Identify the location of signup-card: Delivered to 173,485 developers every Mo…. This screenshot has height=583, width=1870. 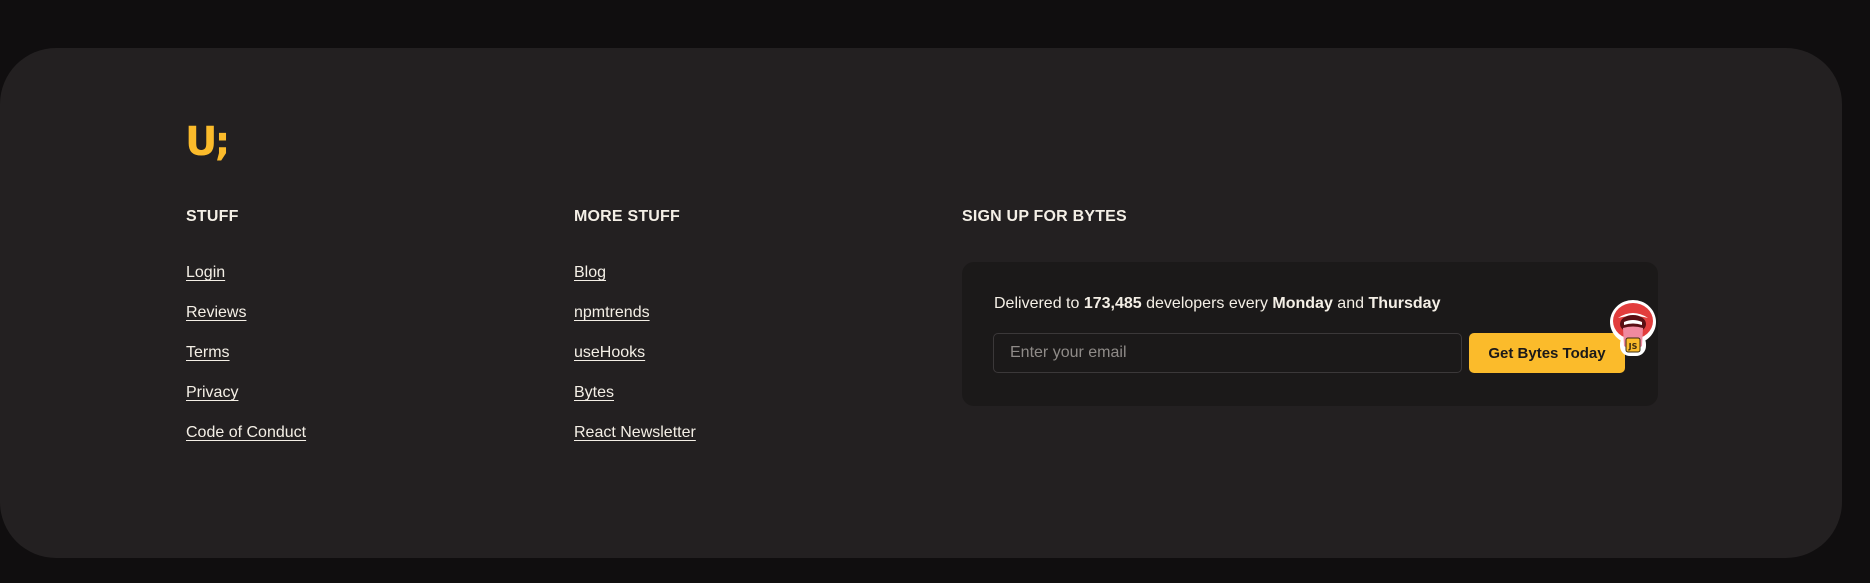
(1310, 334).